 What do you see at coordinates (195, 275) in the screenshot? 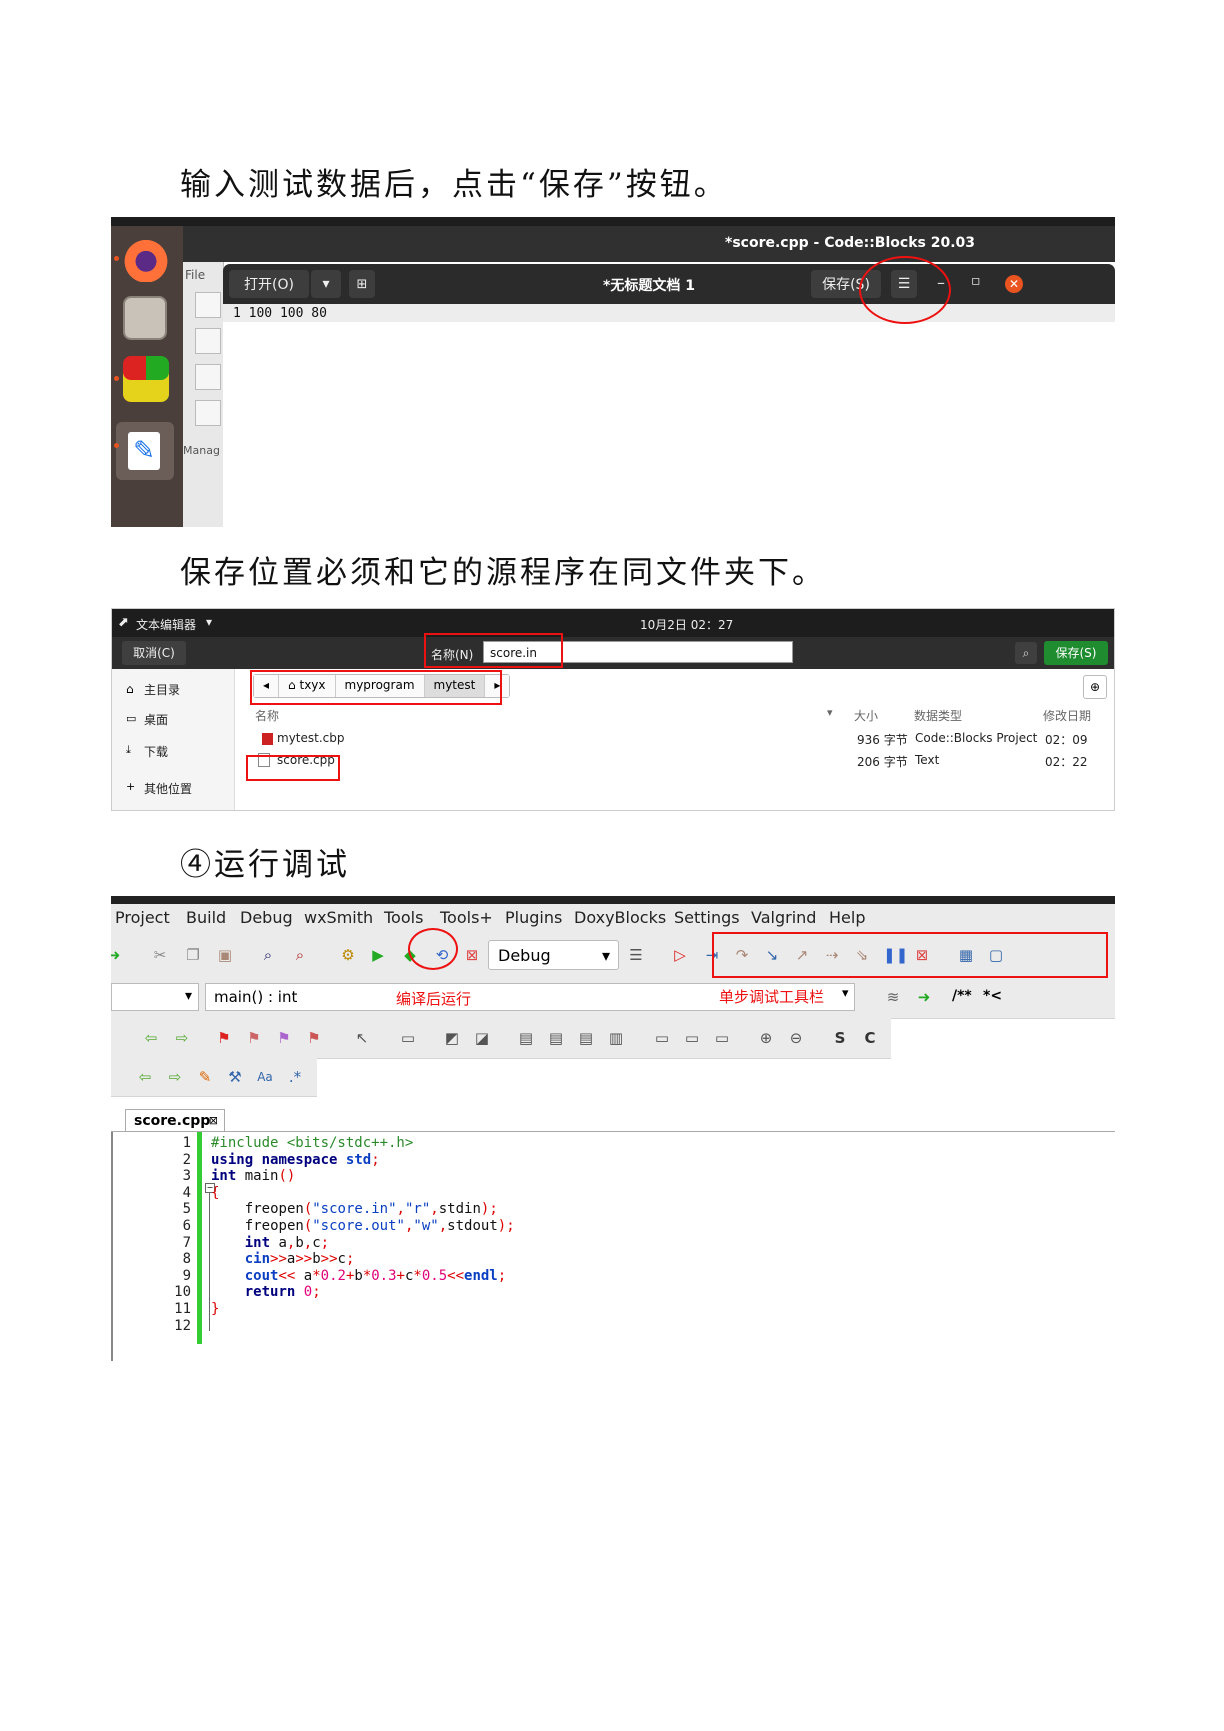
I see `file-menu: File` at bounding box center [195, 275].